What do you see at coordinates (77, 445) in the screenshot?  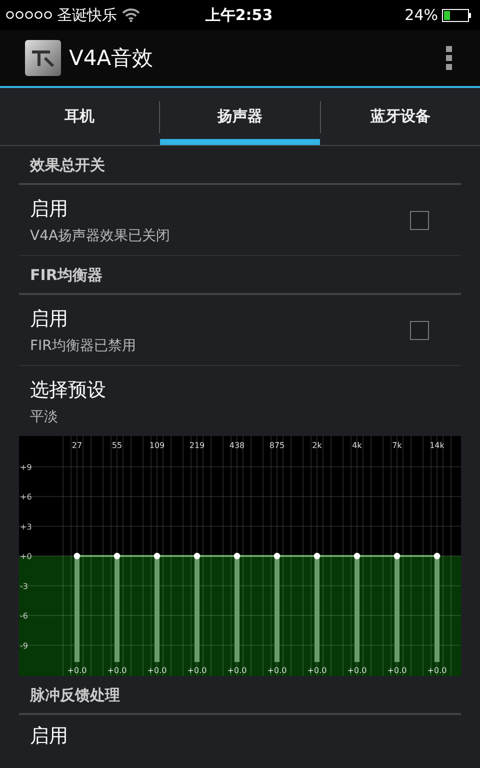 I see `frequency-label: 27` at bounding box center [77, 445].